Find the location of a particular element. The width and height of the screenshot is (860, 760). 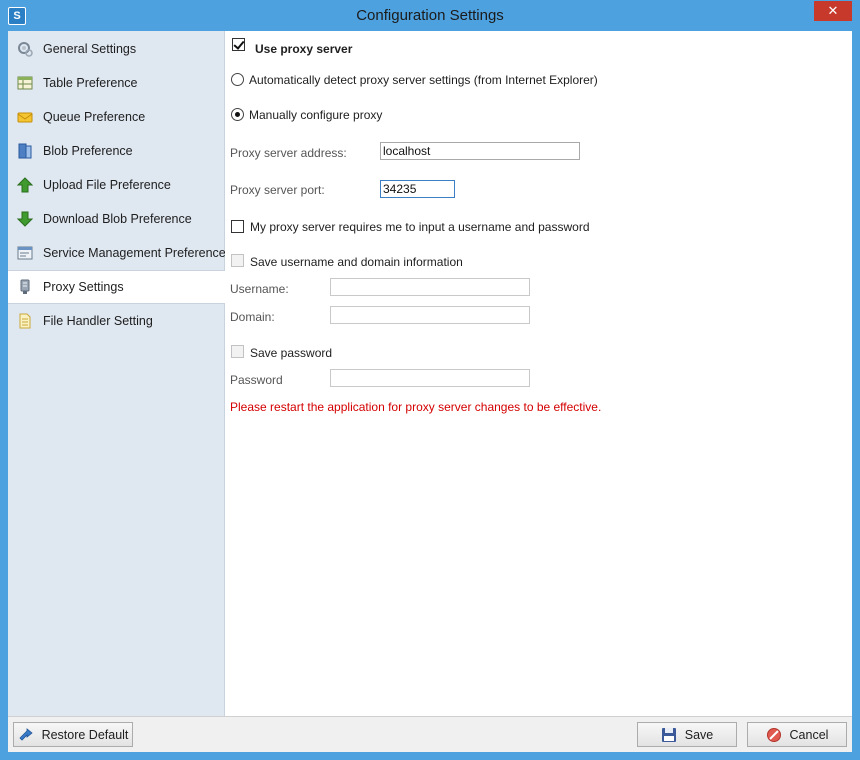

sidebar-item-file-handler-setting: File Handler Setting is located at coordinates (116, 321).